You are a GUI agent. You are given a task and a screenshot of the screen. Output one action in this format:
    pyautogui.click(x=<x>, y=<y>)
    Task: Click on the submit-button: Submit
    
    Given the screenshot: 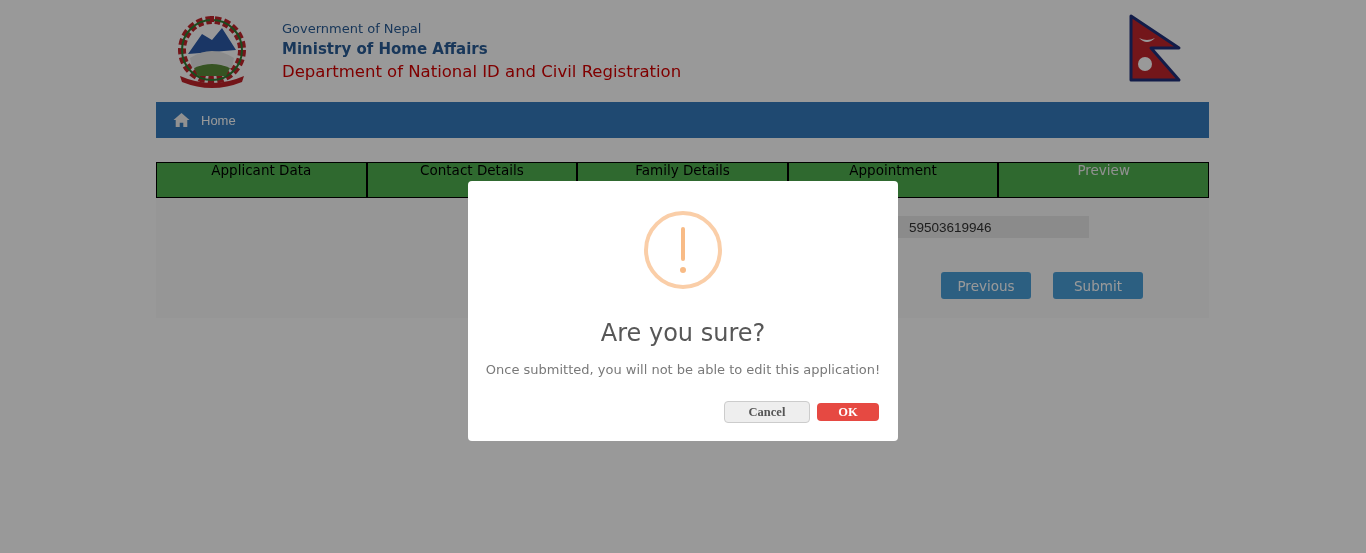 What is the action you would take?
    pyautogui.click(x=1098, y=285)
    